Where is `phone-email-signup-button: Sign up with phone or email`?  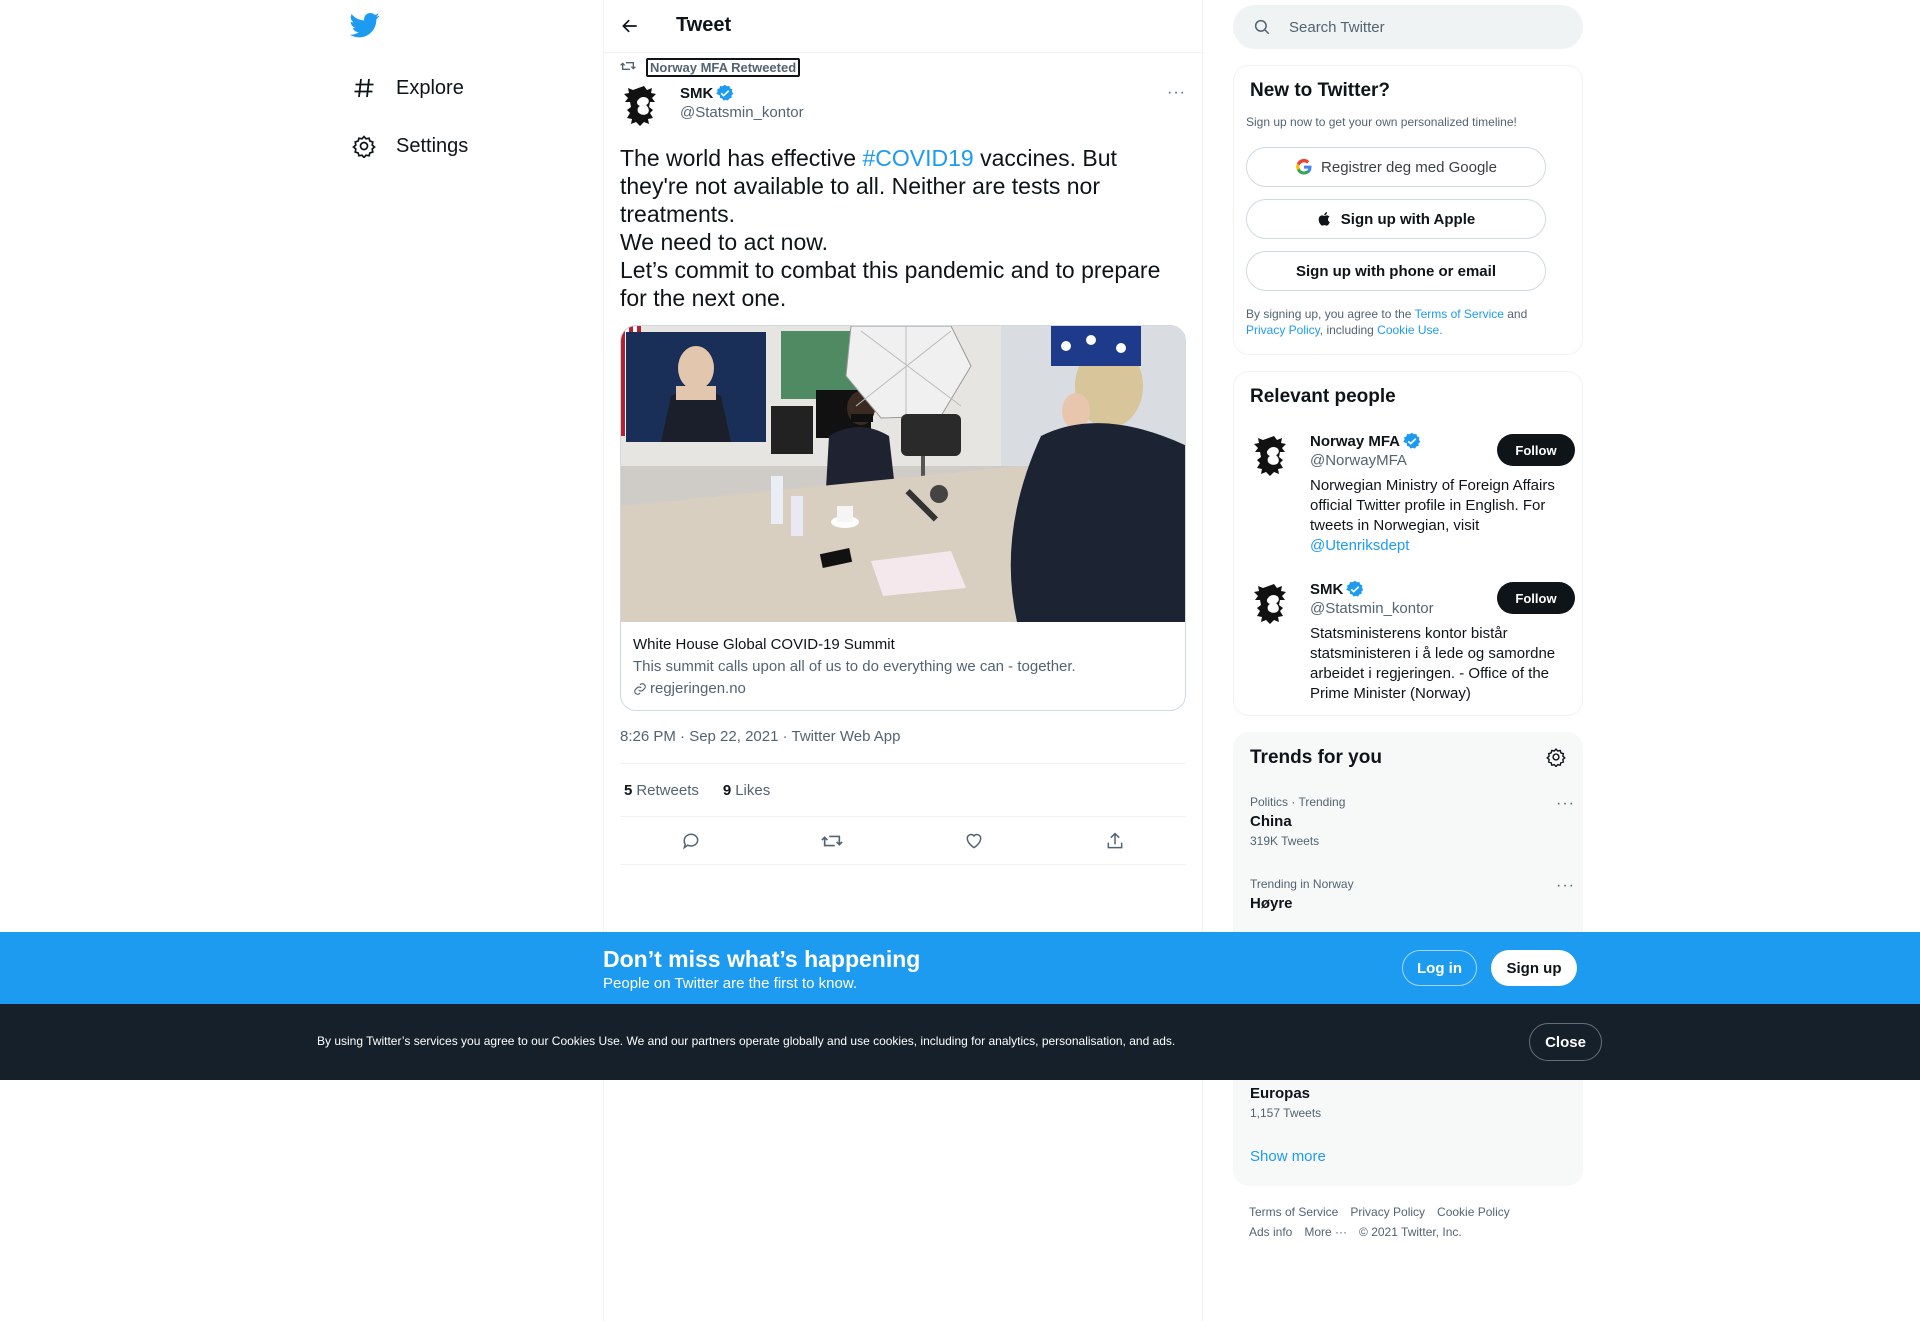
phone-email-signup-button: Sign up with phone or email is located at coordinates (1396, 271).